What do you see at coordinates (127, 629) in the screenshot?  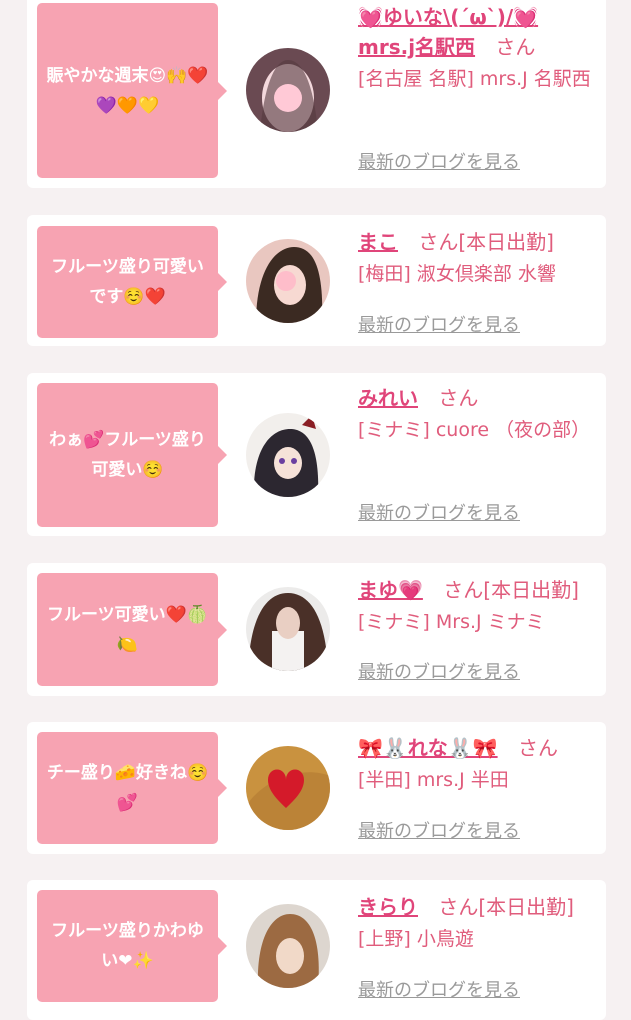 I see `comment-text: フルーツ可愛い❤️🍈🍋` at bounding box center [127, 629].